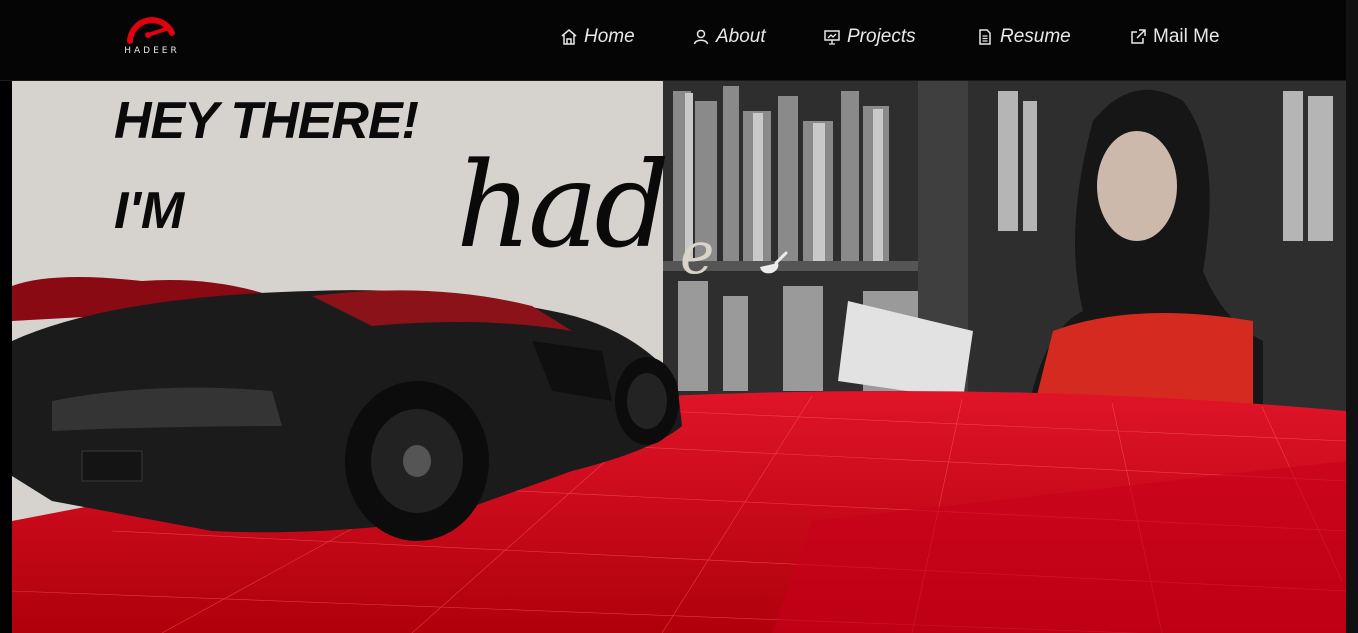  I want to click on user-icon, so click(701, 37).